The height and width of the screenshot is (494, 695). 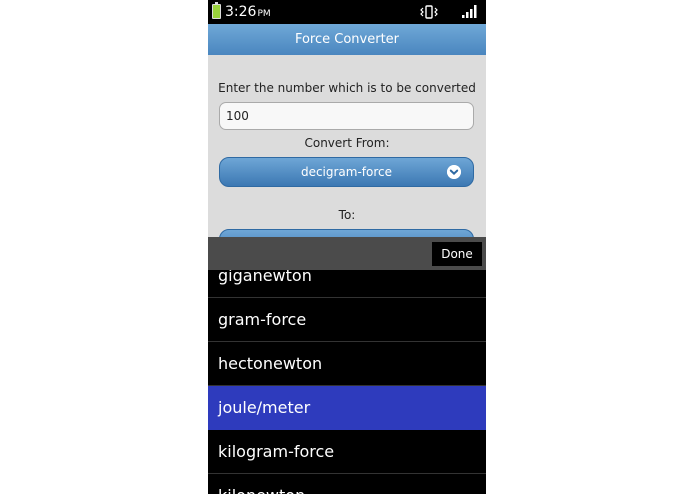 I want to click on chevron-down-icon, so click(x=454, y=172).